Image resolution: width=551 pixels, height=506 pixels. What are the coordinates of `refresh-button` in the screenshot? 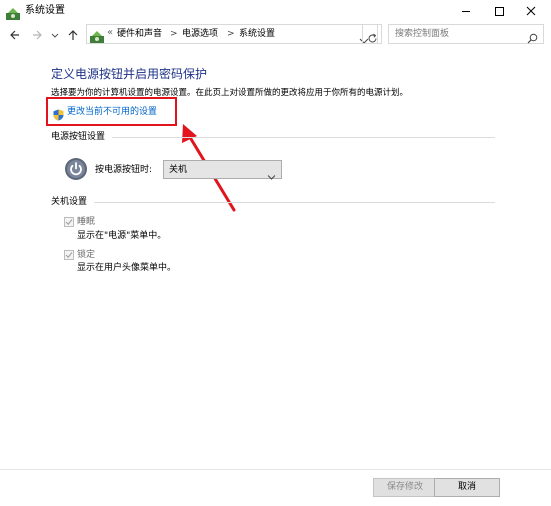 It's located at (372, 34).